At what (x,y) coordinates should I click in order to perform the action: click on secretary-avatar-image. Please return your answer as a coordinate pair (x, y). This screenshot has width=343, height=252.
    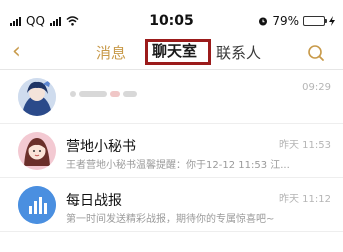
    Looking at the image, I should click on (37, 151).